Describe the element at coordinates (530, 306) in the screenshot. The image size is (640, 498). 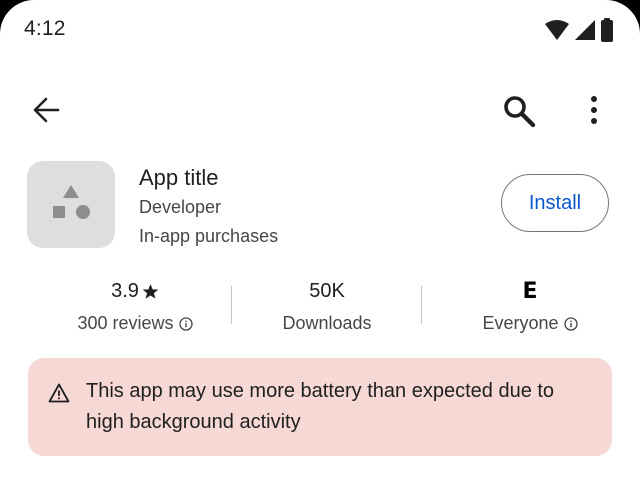
I see `content-rating-stat: E Everyone` at that location.